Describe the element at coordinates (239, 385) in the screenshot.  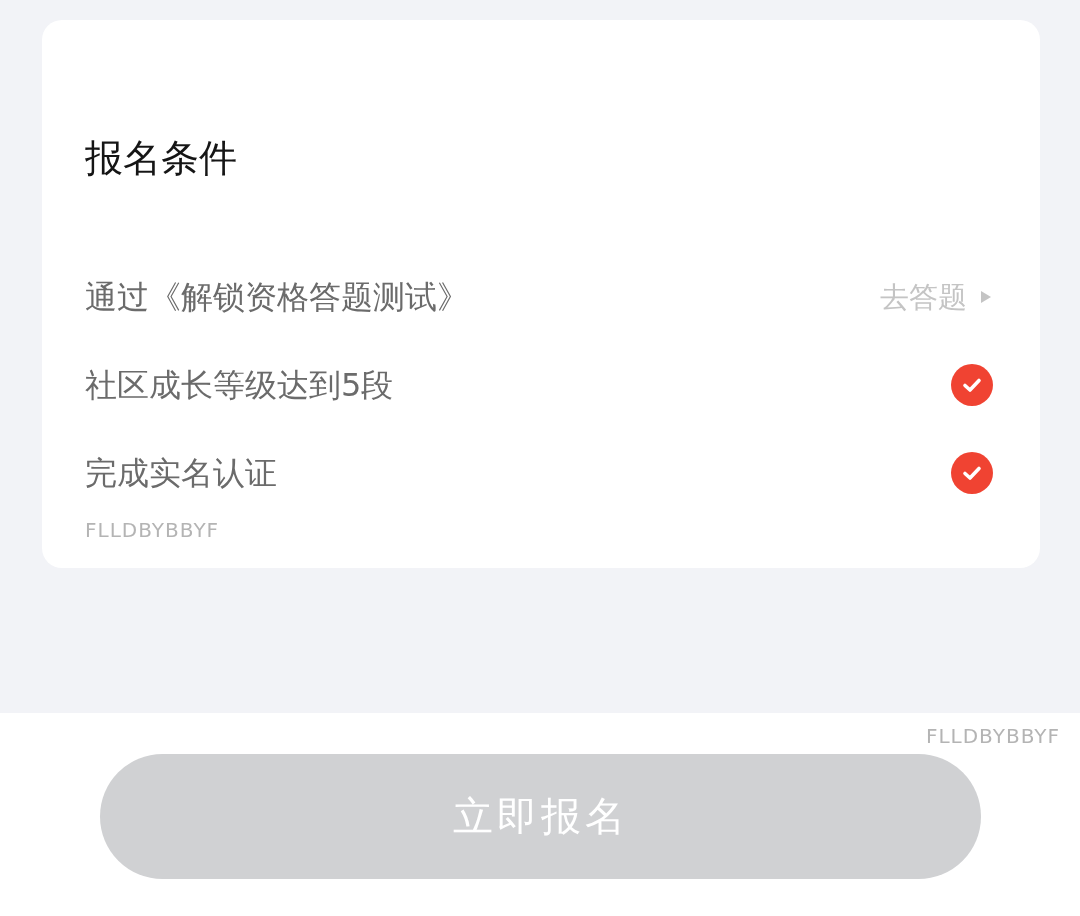
I see `condition-text: 社区成长等级达到5段` at that location.